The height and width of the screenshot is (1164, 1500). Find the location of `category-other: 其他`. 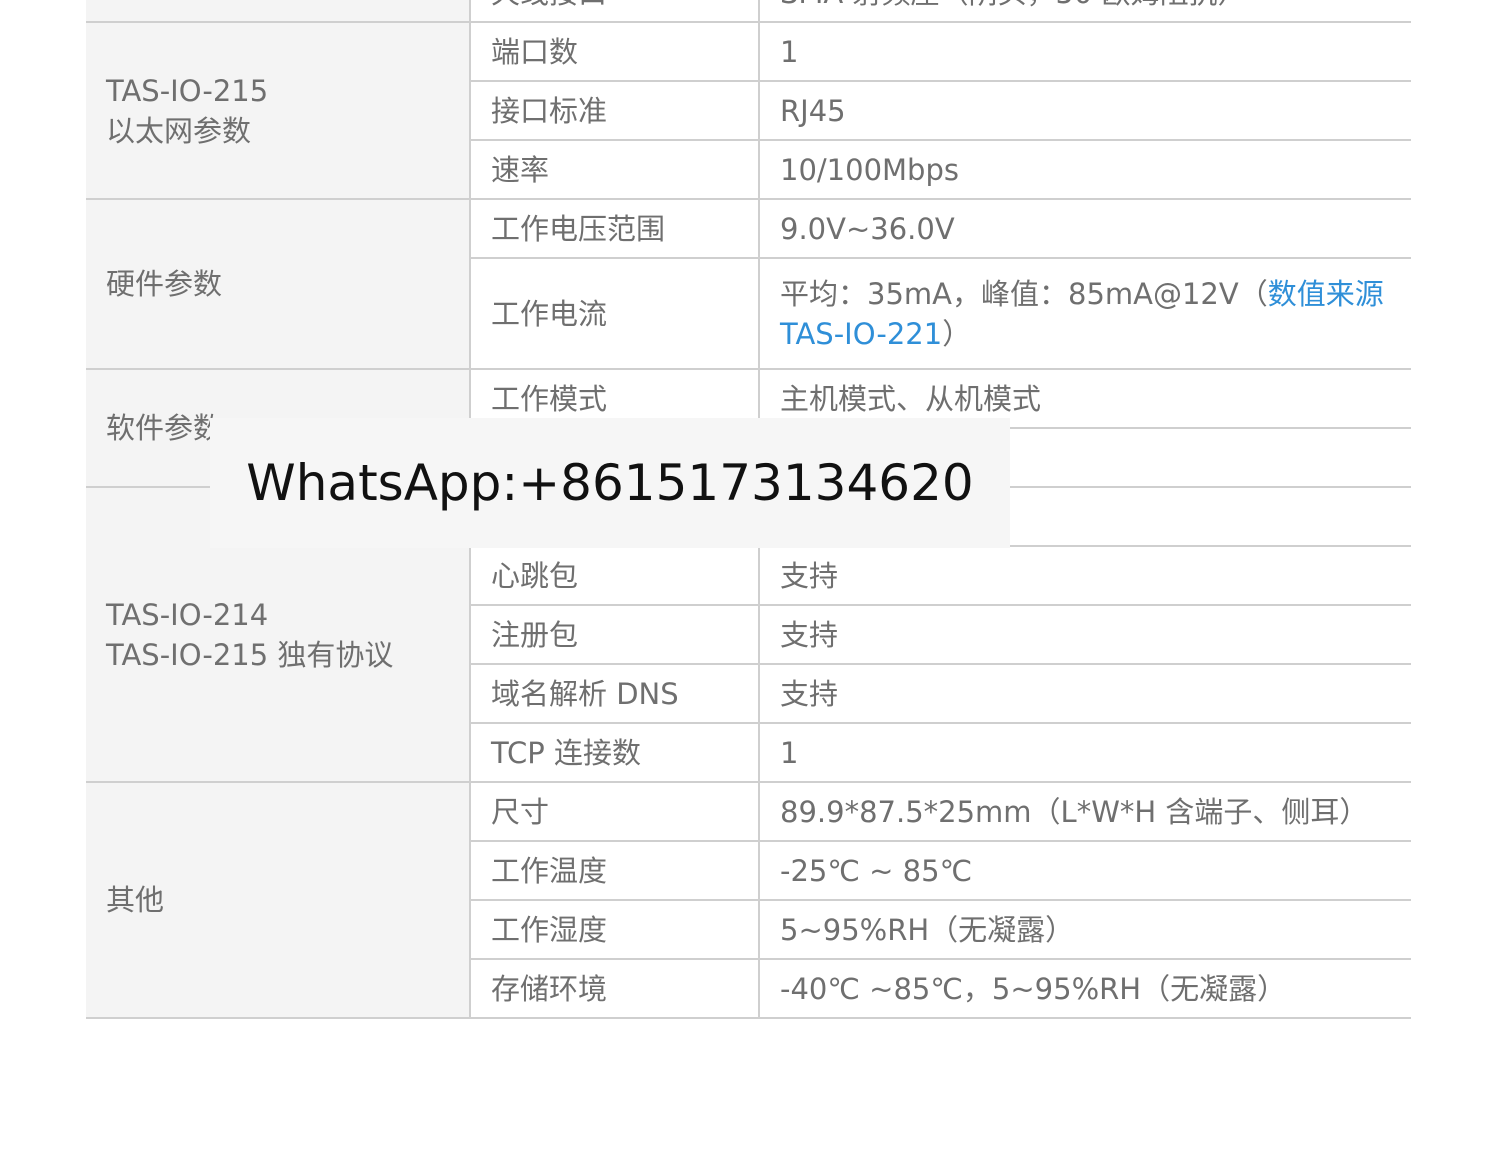

category-other: 其他 is located at coordinates (278, 900).